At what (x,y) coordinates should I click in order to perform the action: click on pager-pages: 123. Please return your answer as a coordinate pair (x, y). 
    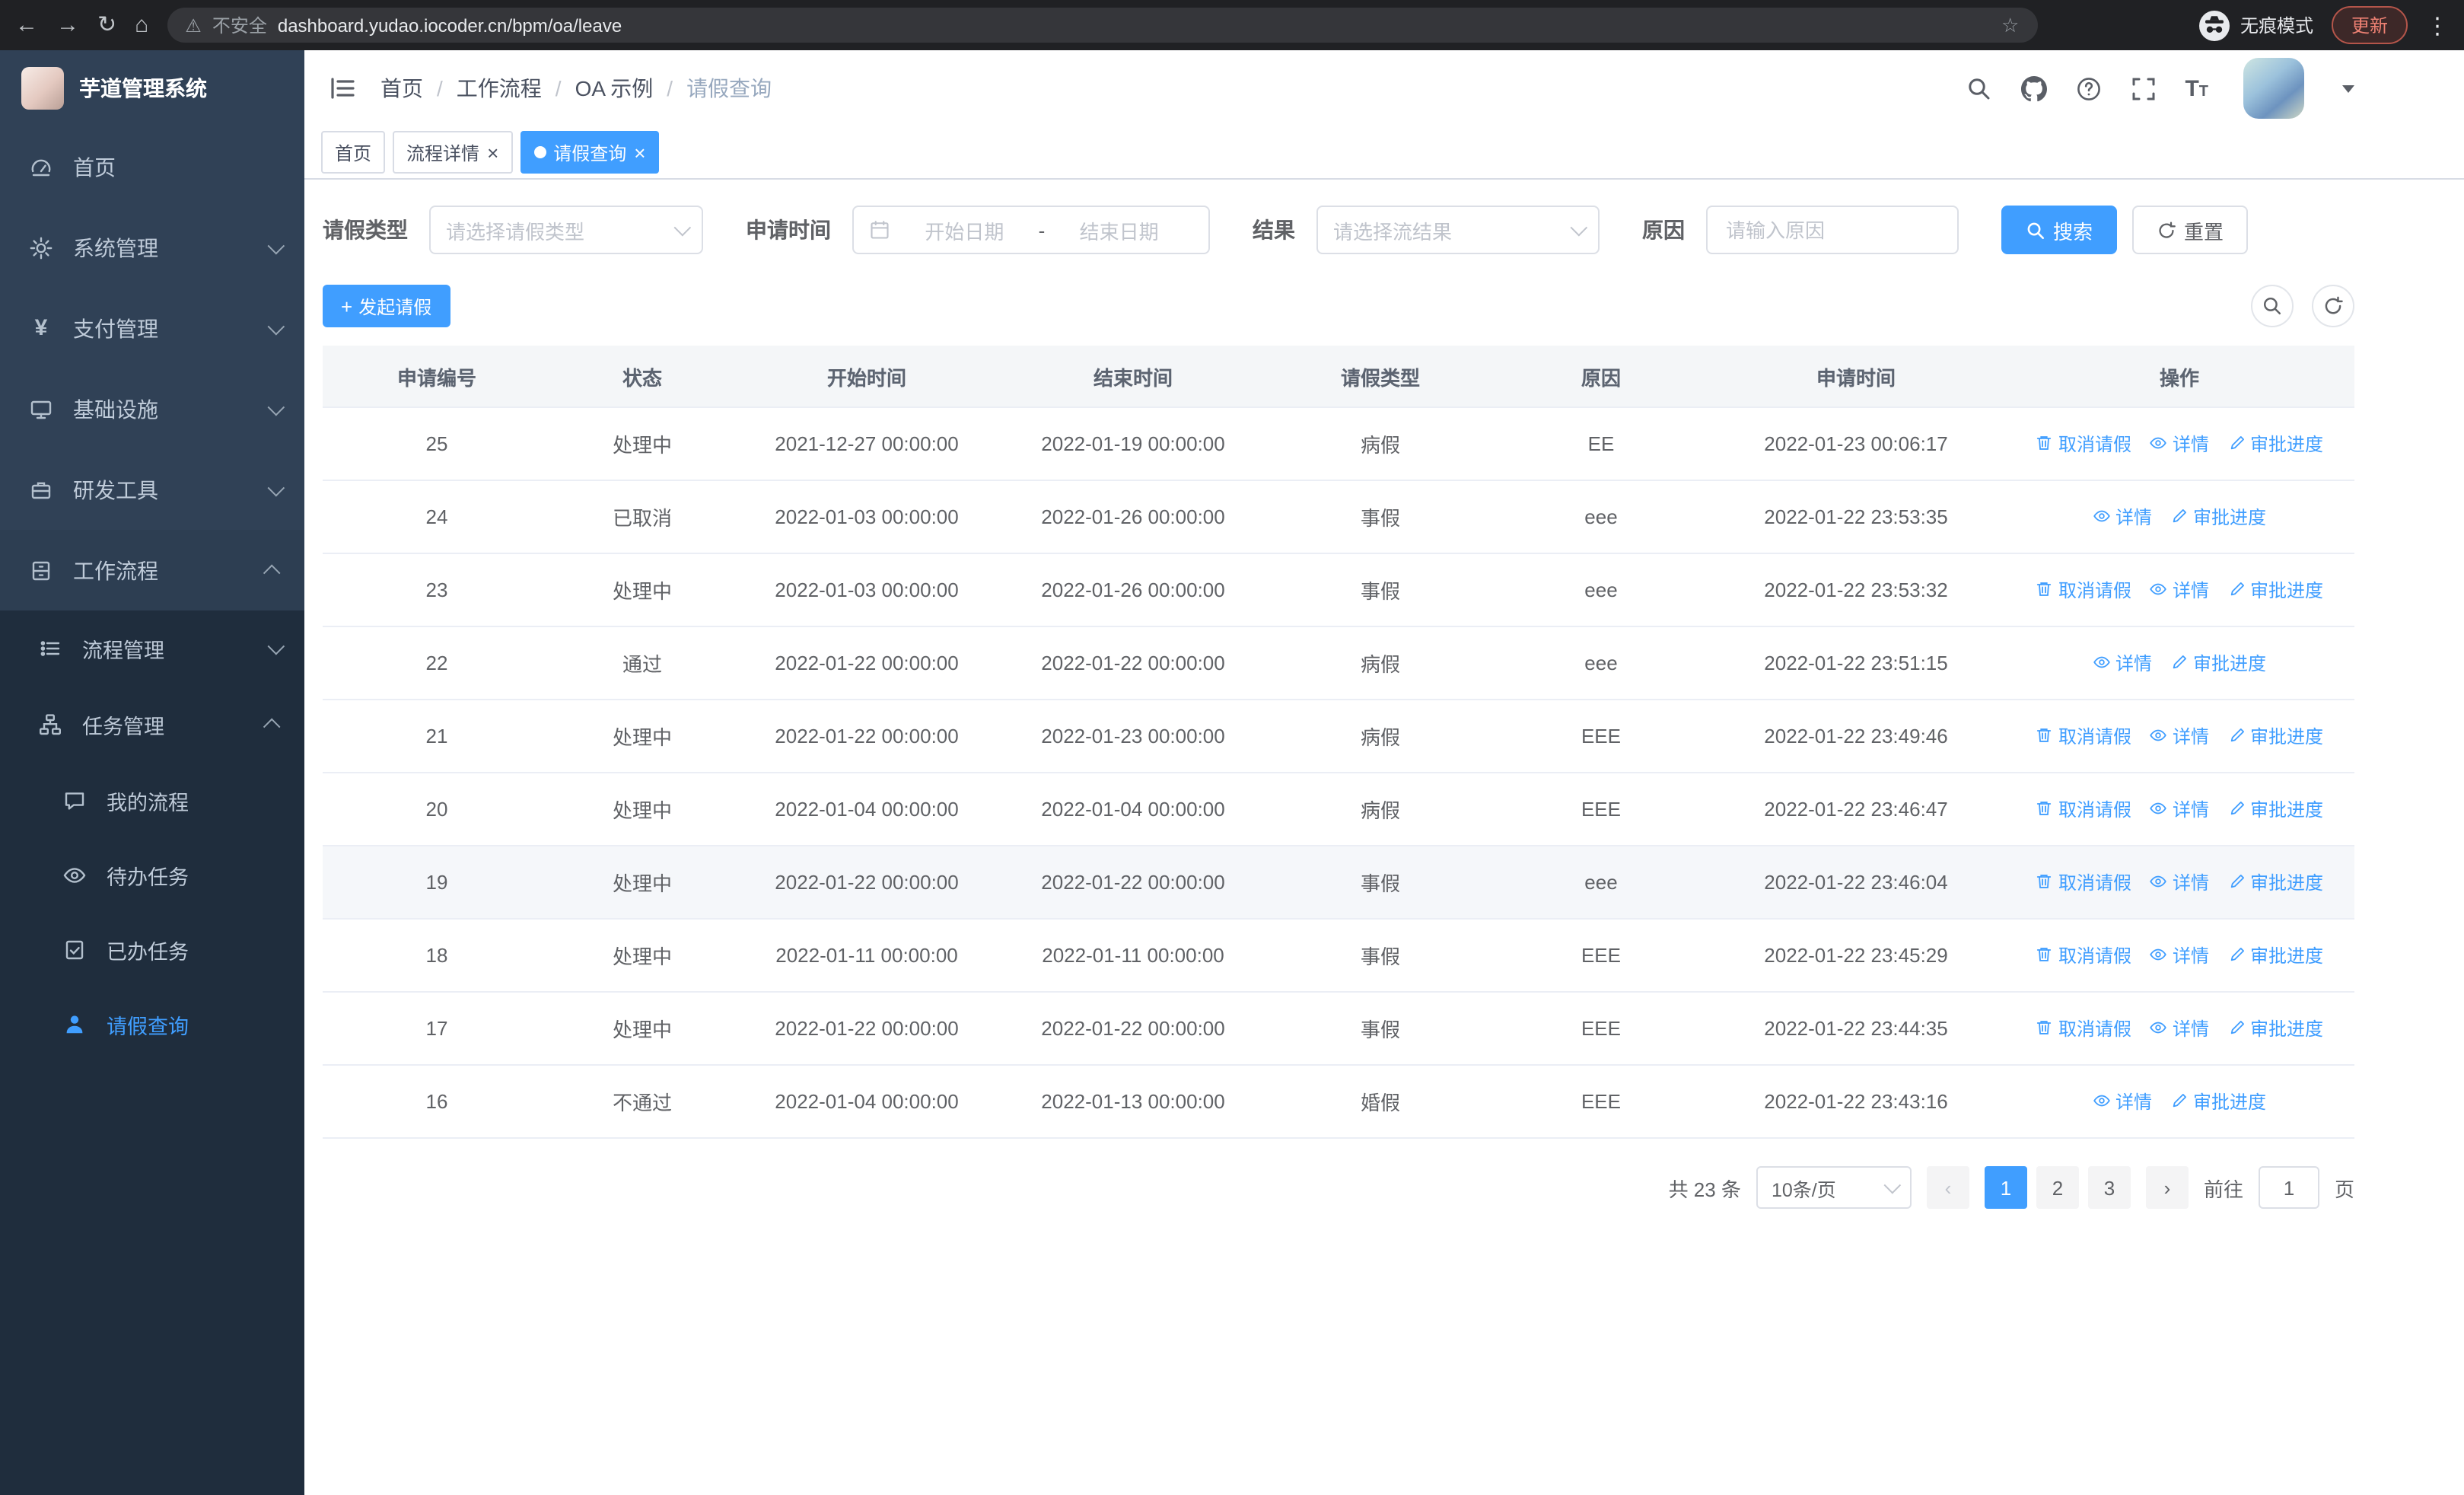
    Looking at the image, I should click on (2057, 1187).